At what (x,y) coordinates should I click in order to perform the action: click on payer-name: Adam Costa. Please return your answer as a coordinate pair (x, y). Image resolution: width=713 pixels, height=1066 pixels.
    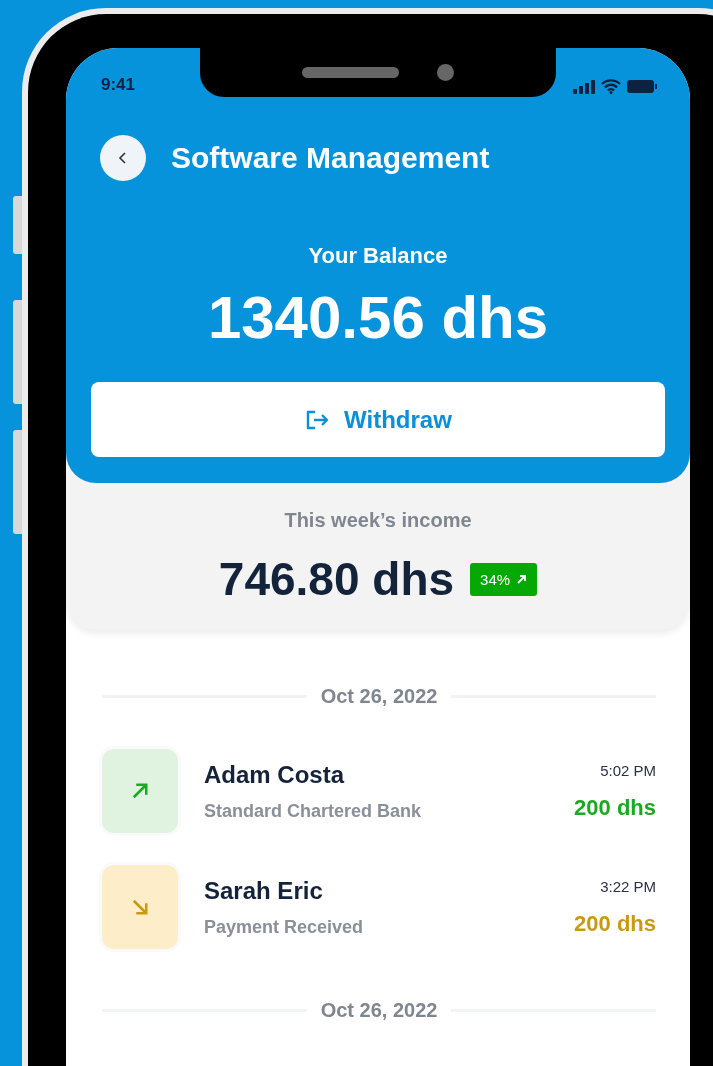
    Looking at the image, I should click on (275, 774).